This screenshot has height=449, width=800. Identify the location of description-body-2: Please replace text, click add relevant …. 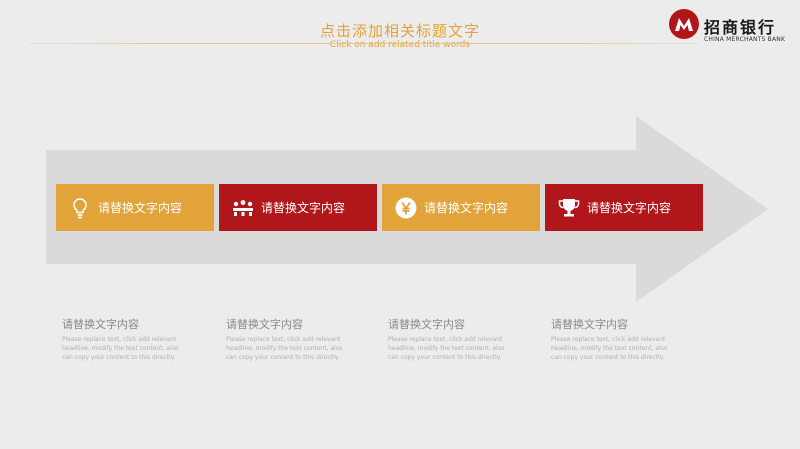
(286, 348).